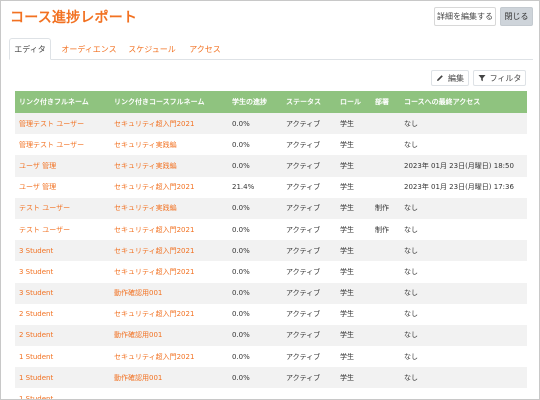 The image size is (540, 400). What do you see at coordinates (271, 49) in the screenshot?
I see `tab-bar: エディタ オーディエンス スケジュール アクセス` at bounding box center [271, 49].